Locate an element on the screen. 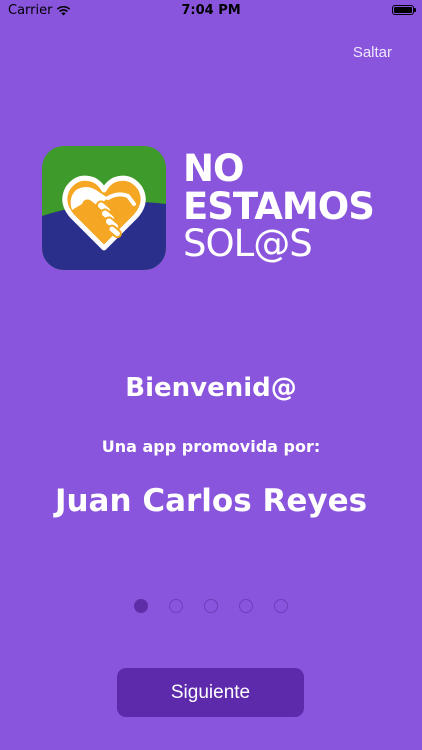  app-logo-icon is located at coordinates (104, 208).